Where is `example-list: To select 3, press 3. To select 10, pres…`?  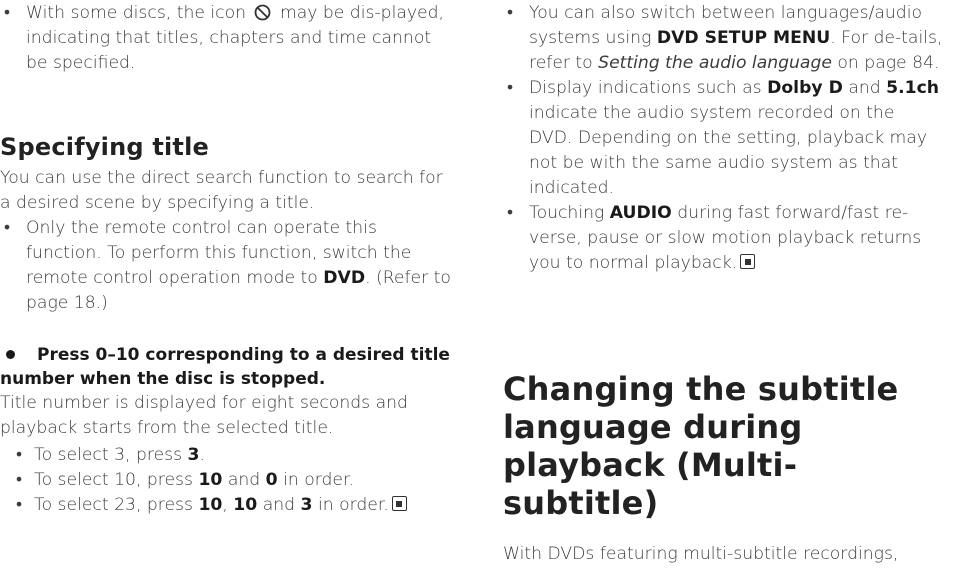 example-list: To select 3, press 3. To select 10, pres… is located at coordinates (229, 480).